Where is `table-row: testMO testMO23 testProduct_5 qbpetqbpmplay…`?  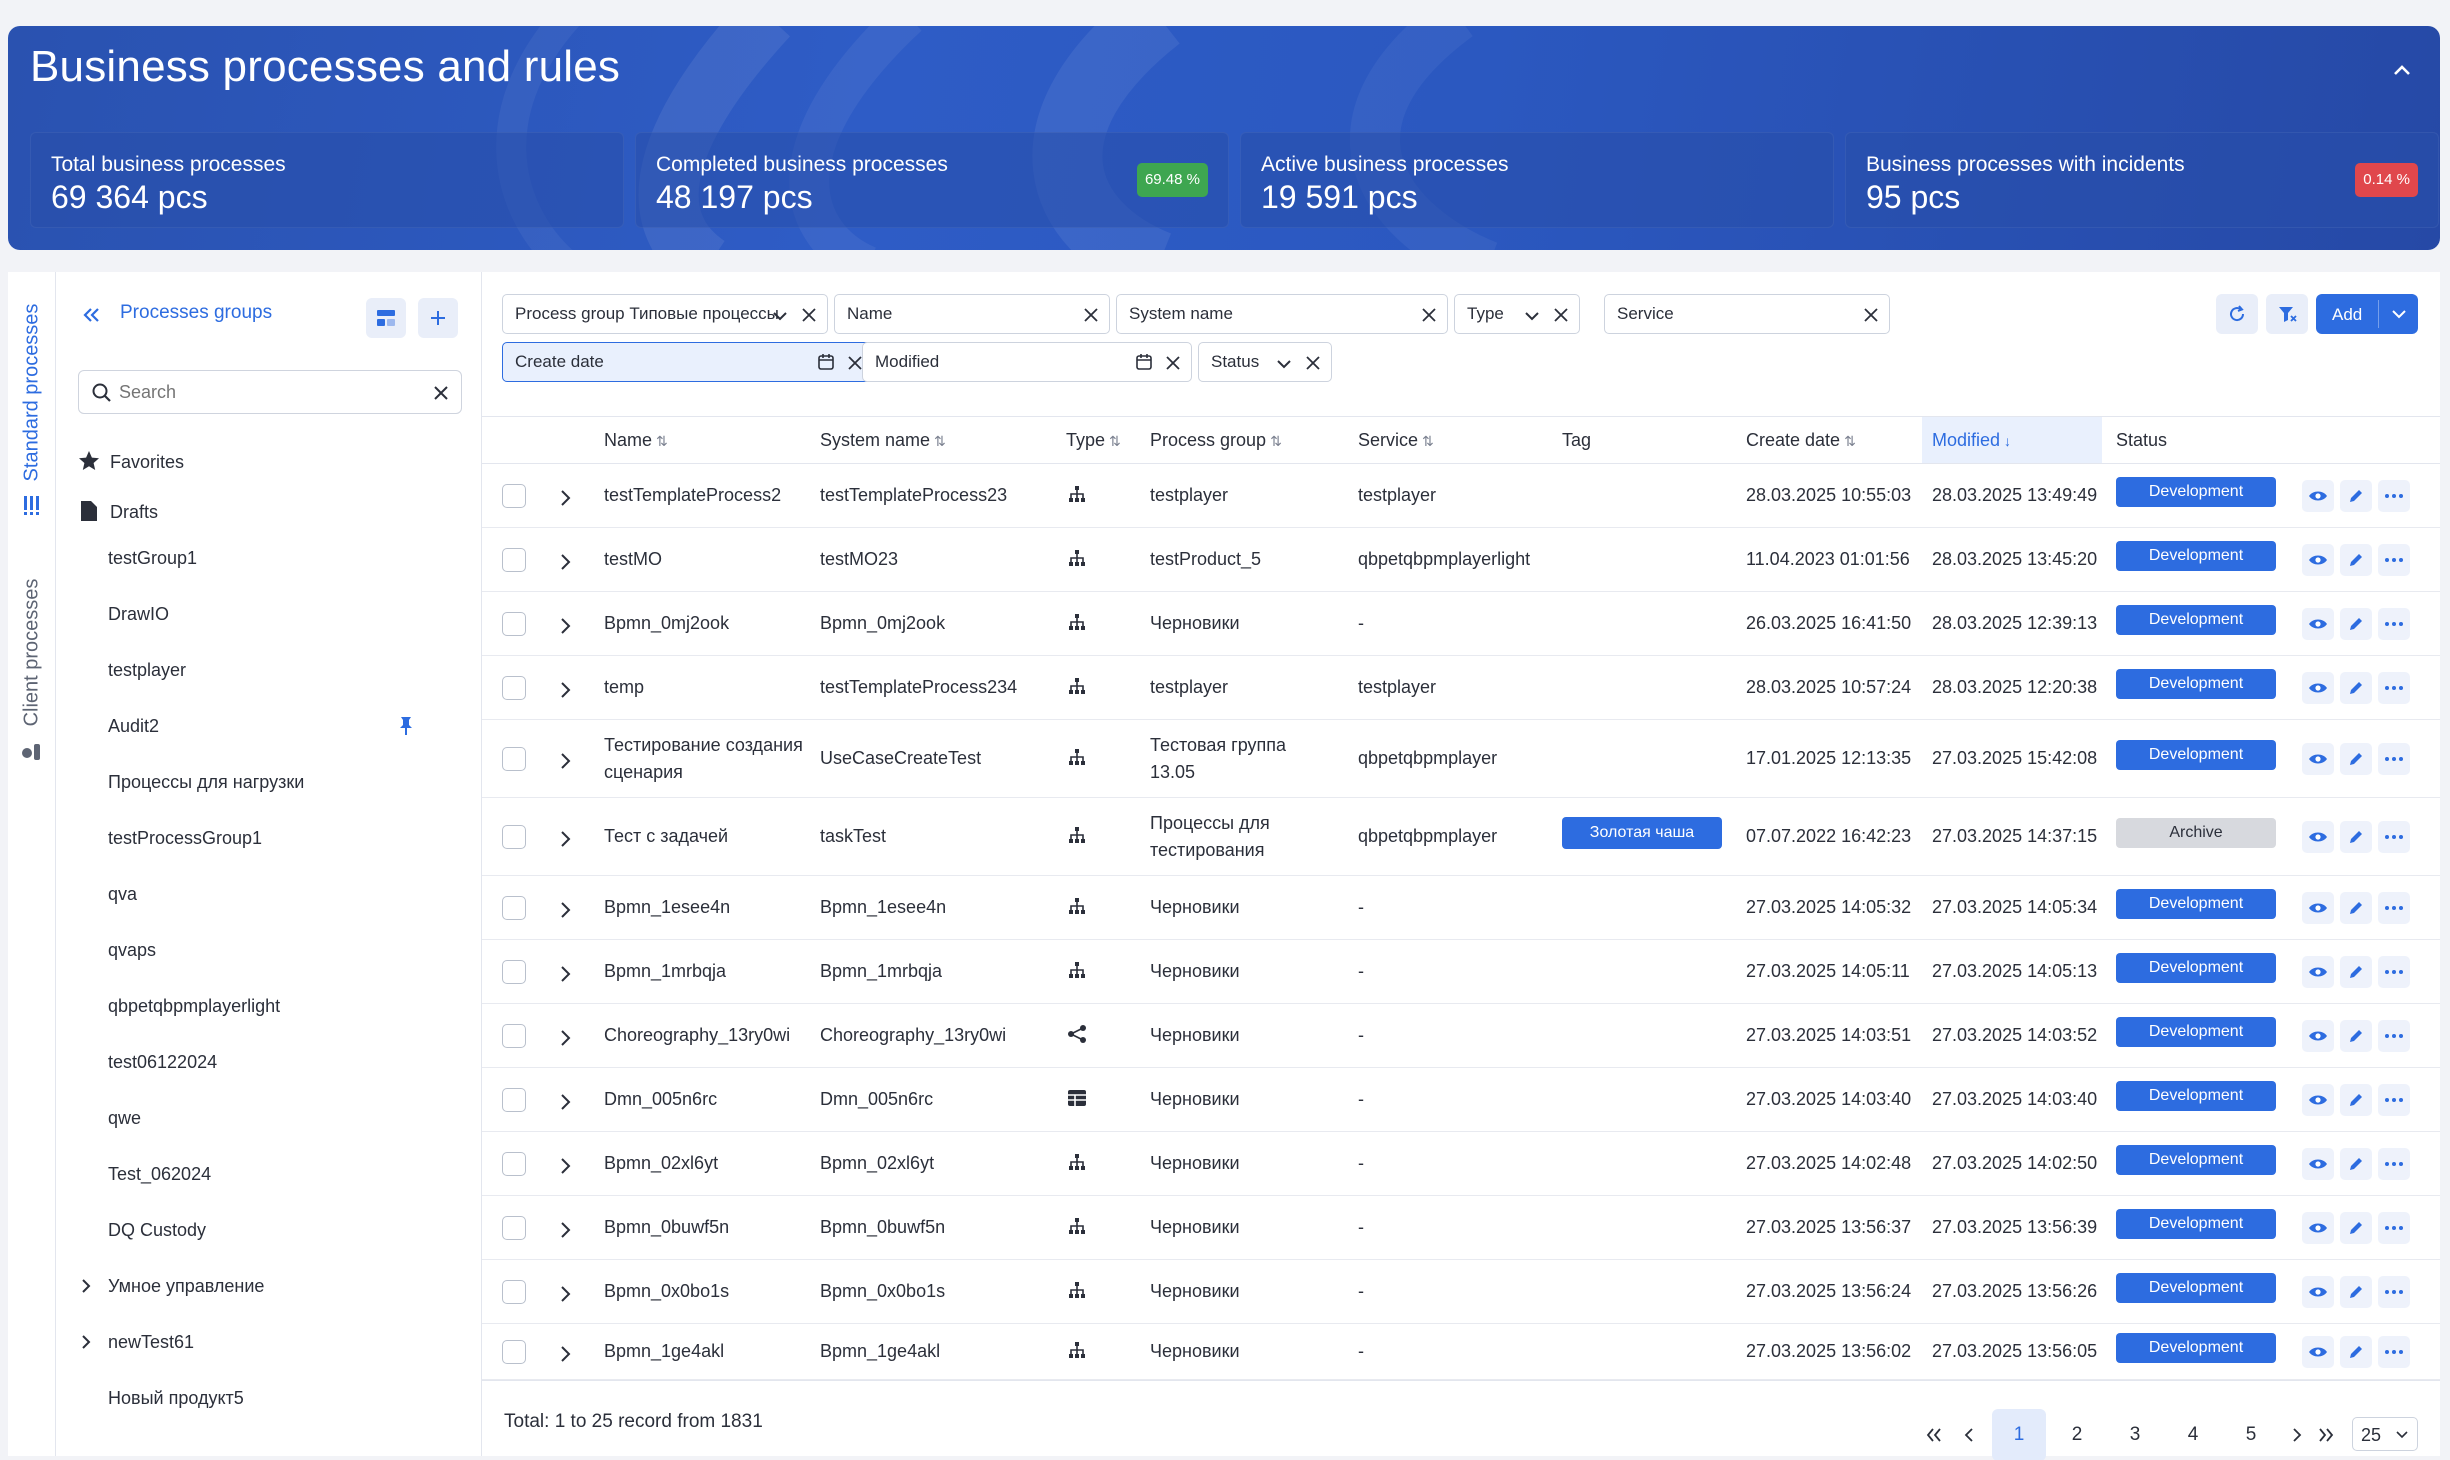 table-row: testMO testMO23 testProduct_5 qbpetqbpmplay… is located at coordinates (1461, 560).